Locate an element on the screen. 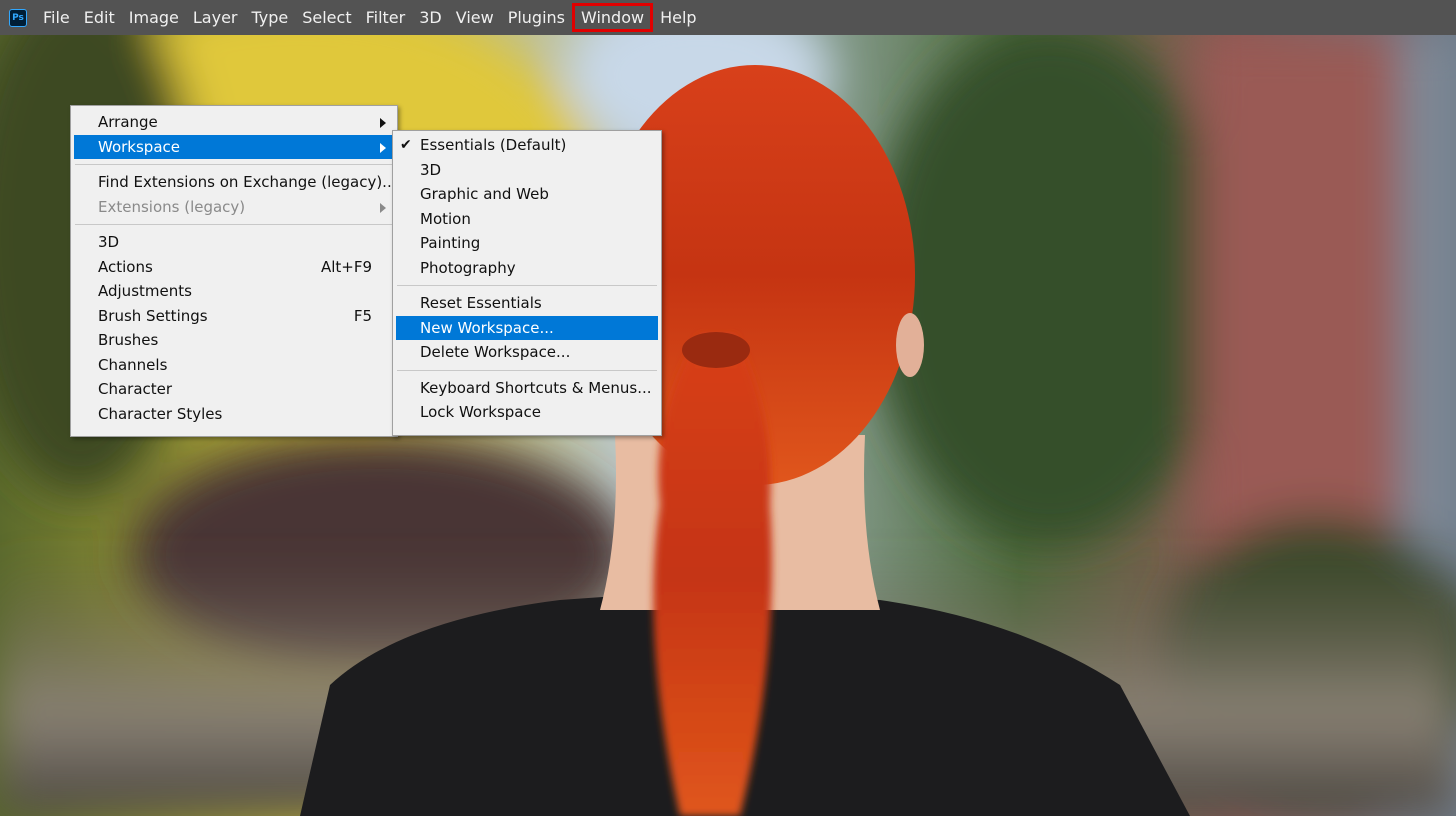  menu-item-extensions-label: Extensions (legacy) is located at coordinates (172, 206).